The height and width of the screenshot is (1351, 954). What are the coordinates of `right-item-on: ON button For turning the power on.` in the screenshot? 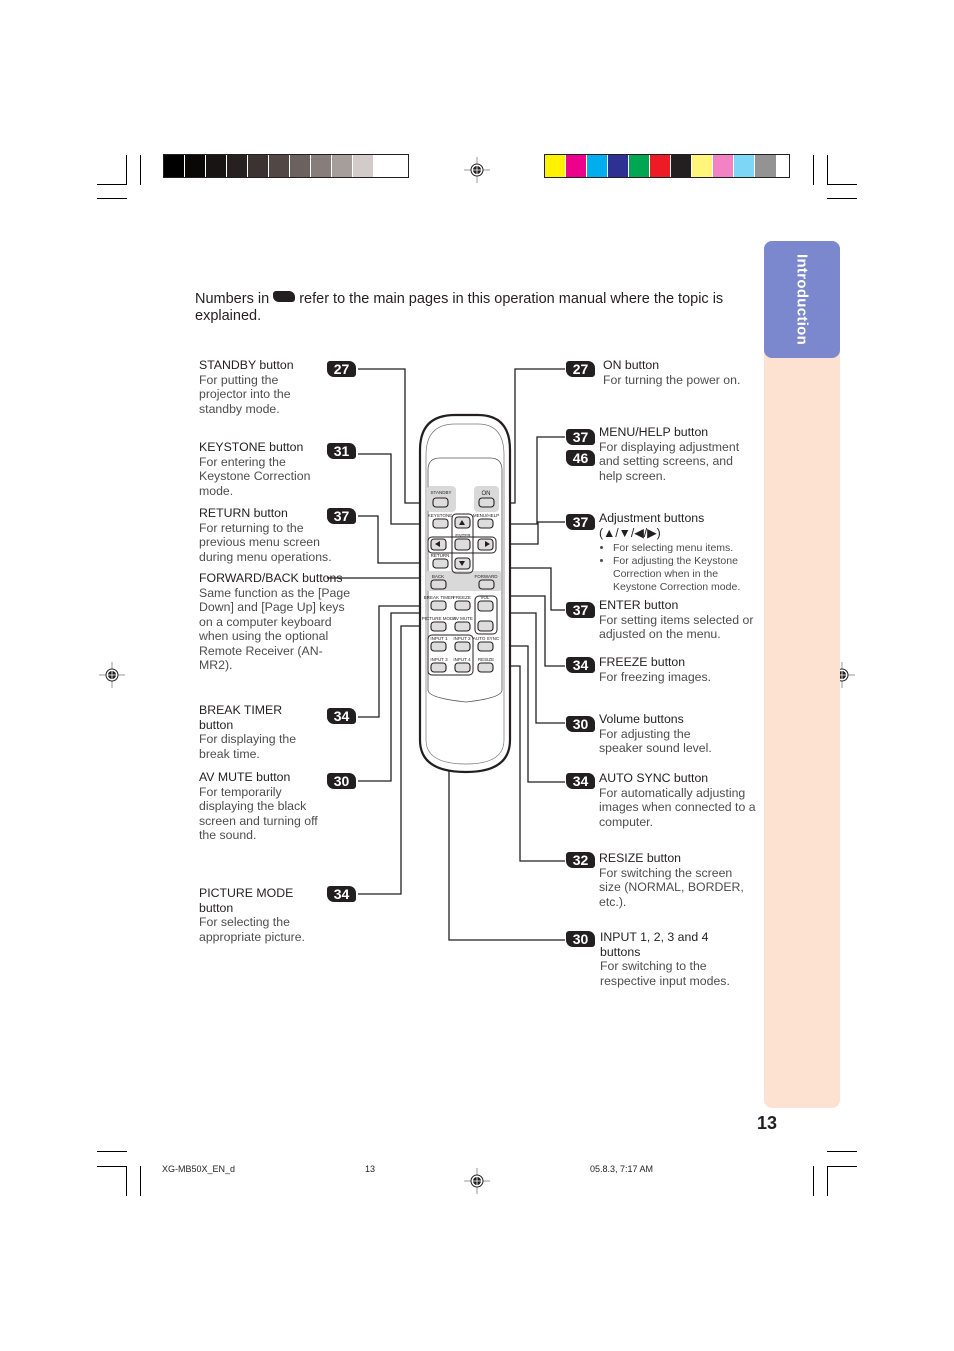 It's located at (680, 372).